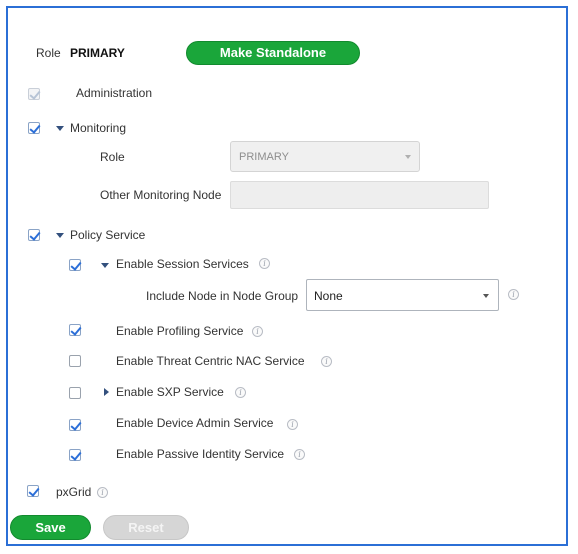 The image size is (578, 554). What do you see at coordinates (34, 235) in the screenshot?
I see `policy-service-checkbox` at bounding box center [34, 235].